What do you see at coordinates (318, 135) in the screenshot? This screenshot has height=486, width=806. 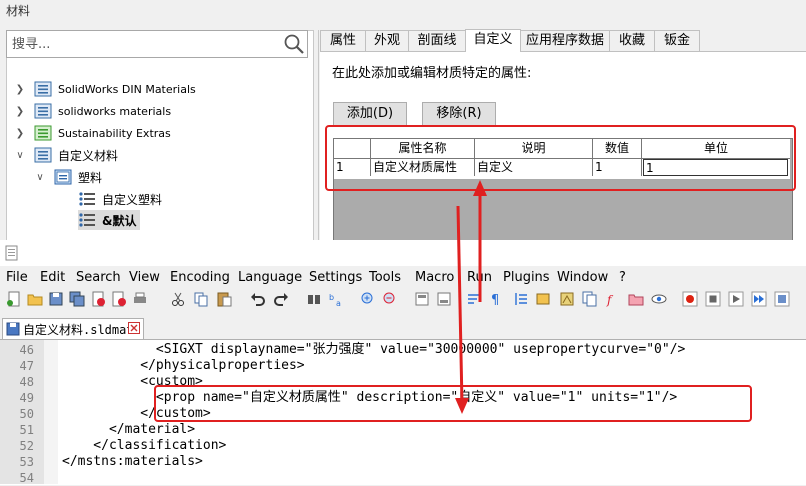 I see `pane-splitter` at bounding box center [318, 135].